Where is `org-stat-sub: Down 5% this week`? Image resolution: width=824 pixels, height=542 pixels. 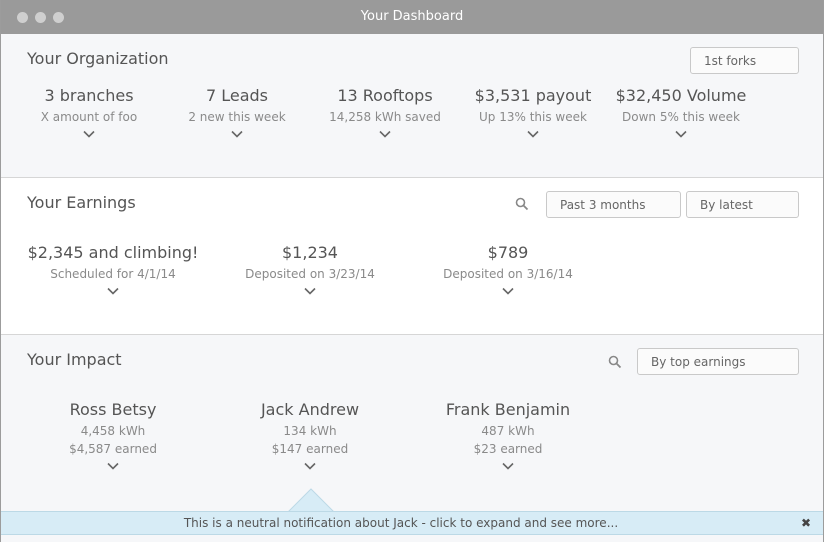 org-stat-sub: Down 5% this week is located at coordinates (681, 117).